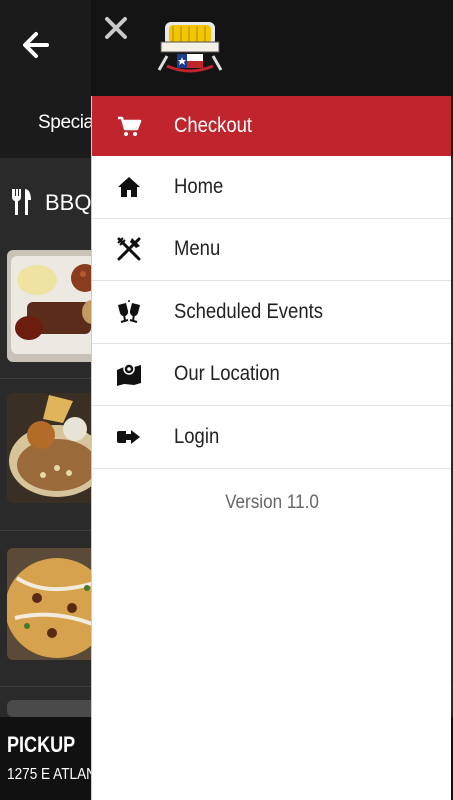 The height and width of the screenshot is (800, 453). What do you see at coordinates (199, 186) in the screenshot?
I see `menu-item-label: Home` at bounding box center [199, 186].